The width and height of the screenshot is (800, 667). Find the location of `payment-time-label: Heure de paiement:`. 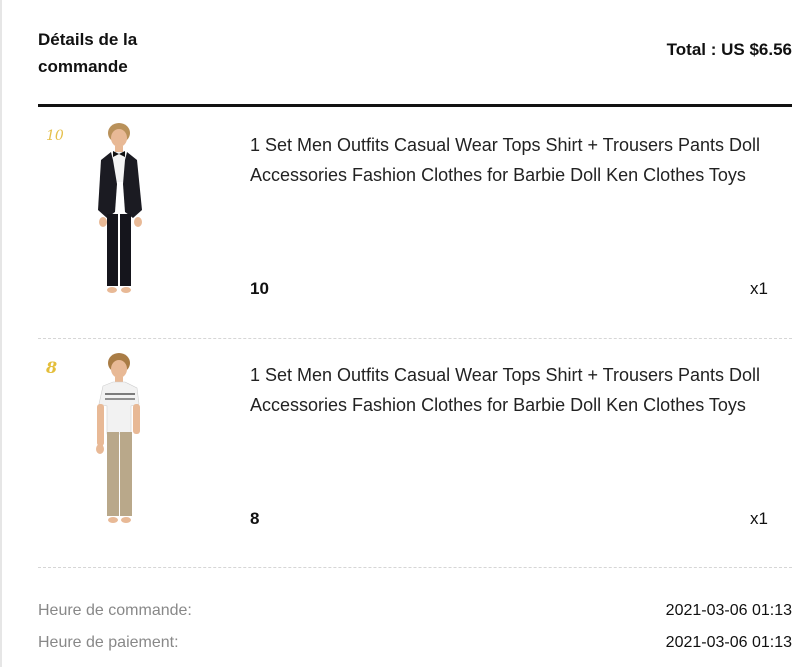

payment-time-label: Heure de paiement: is located at coordinates (108, 642).